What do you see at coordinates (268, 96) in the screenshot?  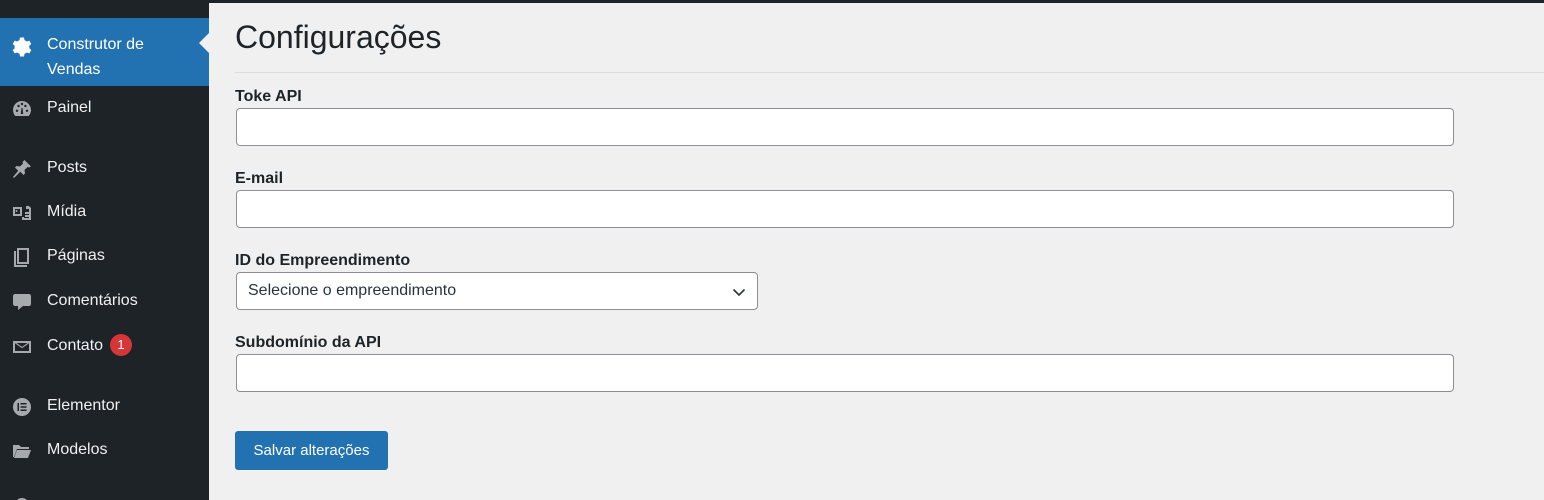 I see `token-api-label: Toke API` at bounding box center [268, 96].